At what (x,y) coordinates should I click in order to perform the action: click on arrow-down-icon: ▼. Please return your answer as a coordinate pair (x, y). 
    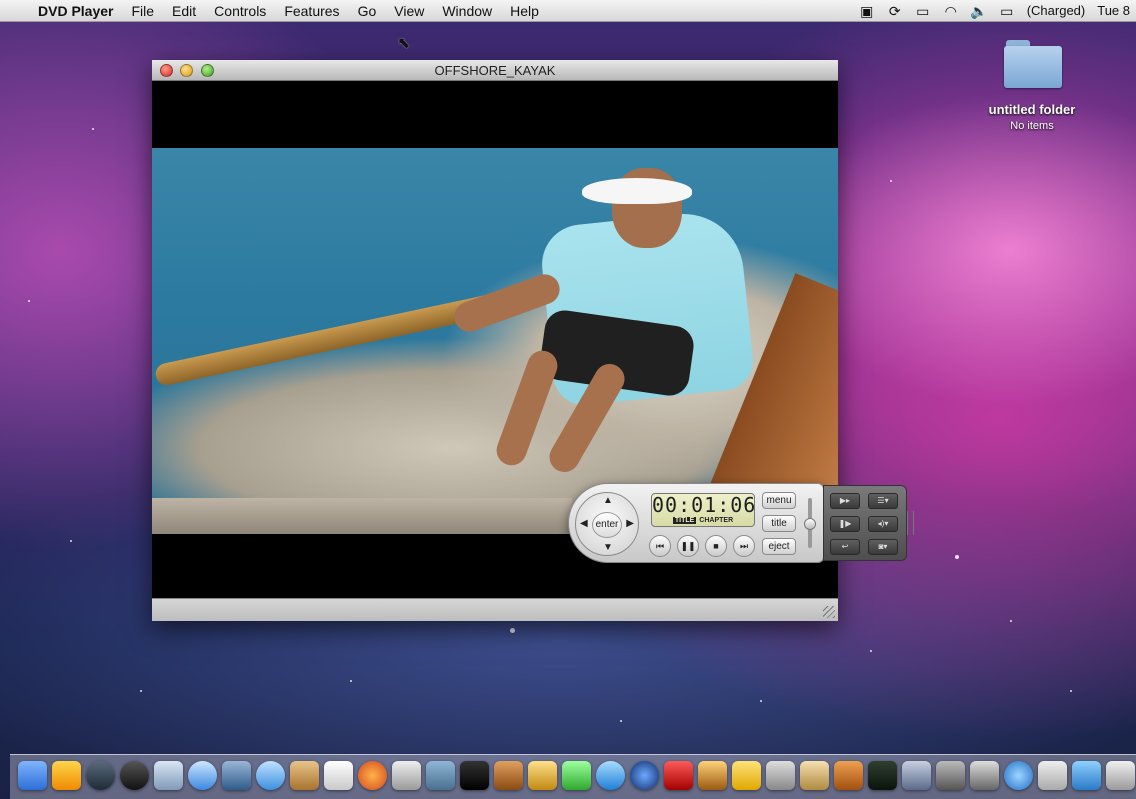
    Looking at the image, I should click on (608, 547).